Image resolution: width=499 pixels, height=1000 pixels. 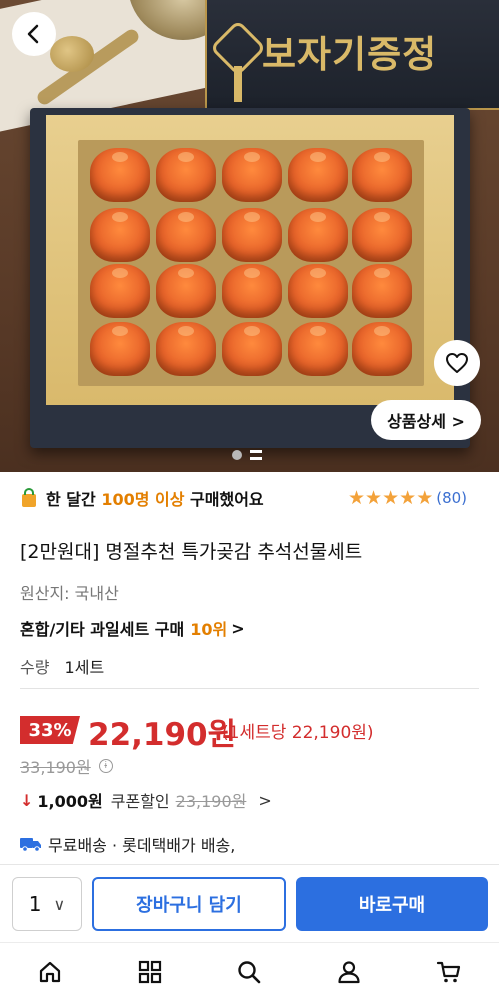 What do you see at coordinates (350, 54) in the screenshot?
I see `gift-banner-text: 보자기증정` at bounding box center [350, 54].